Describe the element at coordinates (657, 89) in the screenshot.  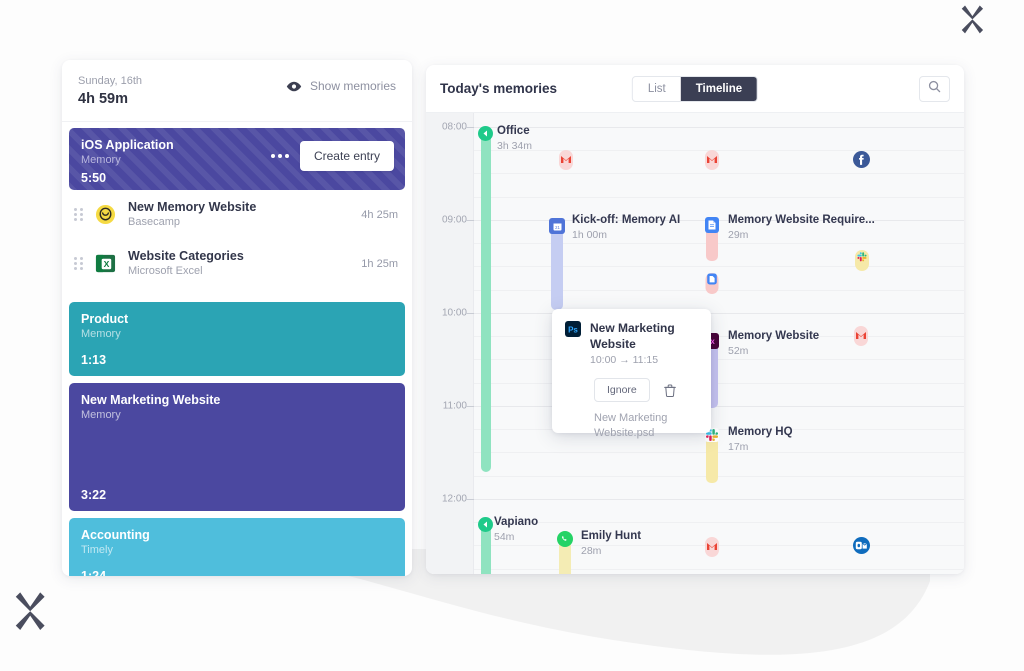
I see `tab-list: List` at that location.